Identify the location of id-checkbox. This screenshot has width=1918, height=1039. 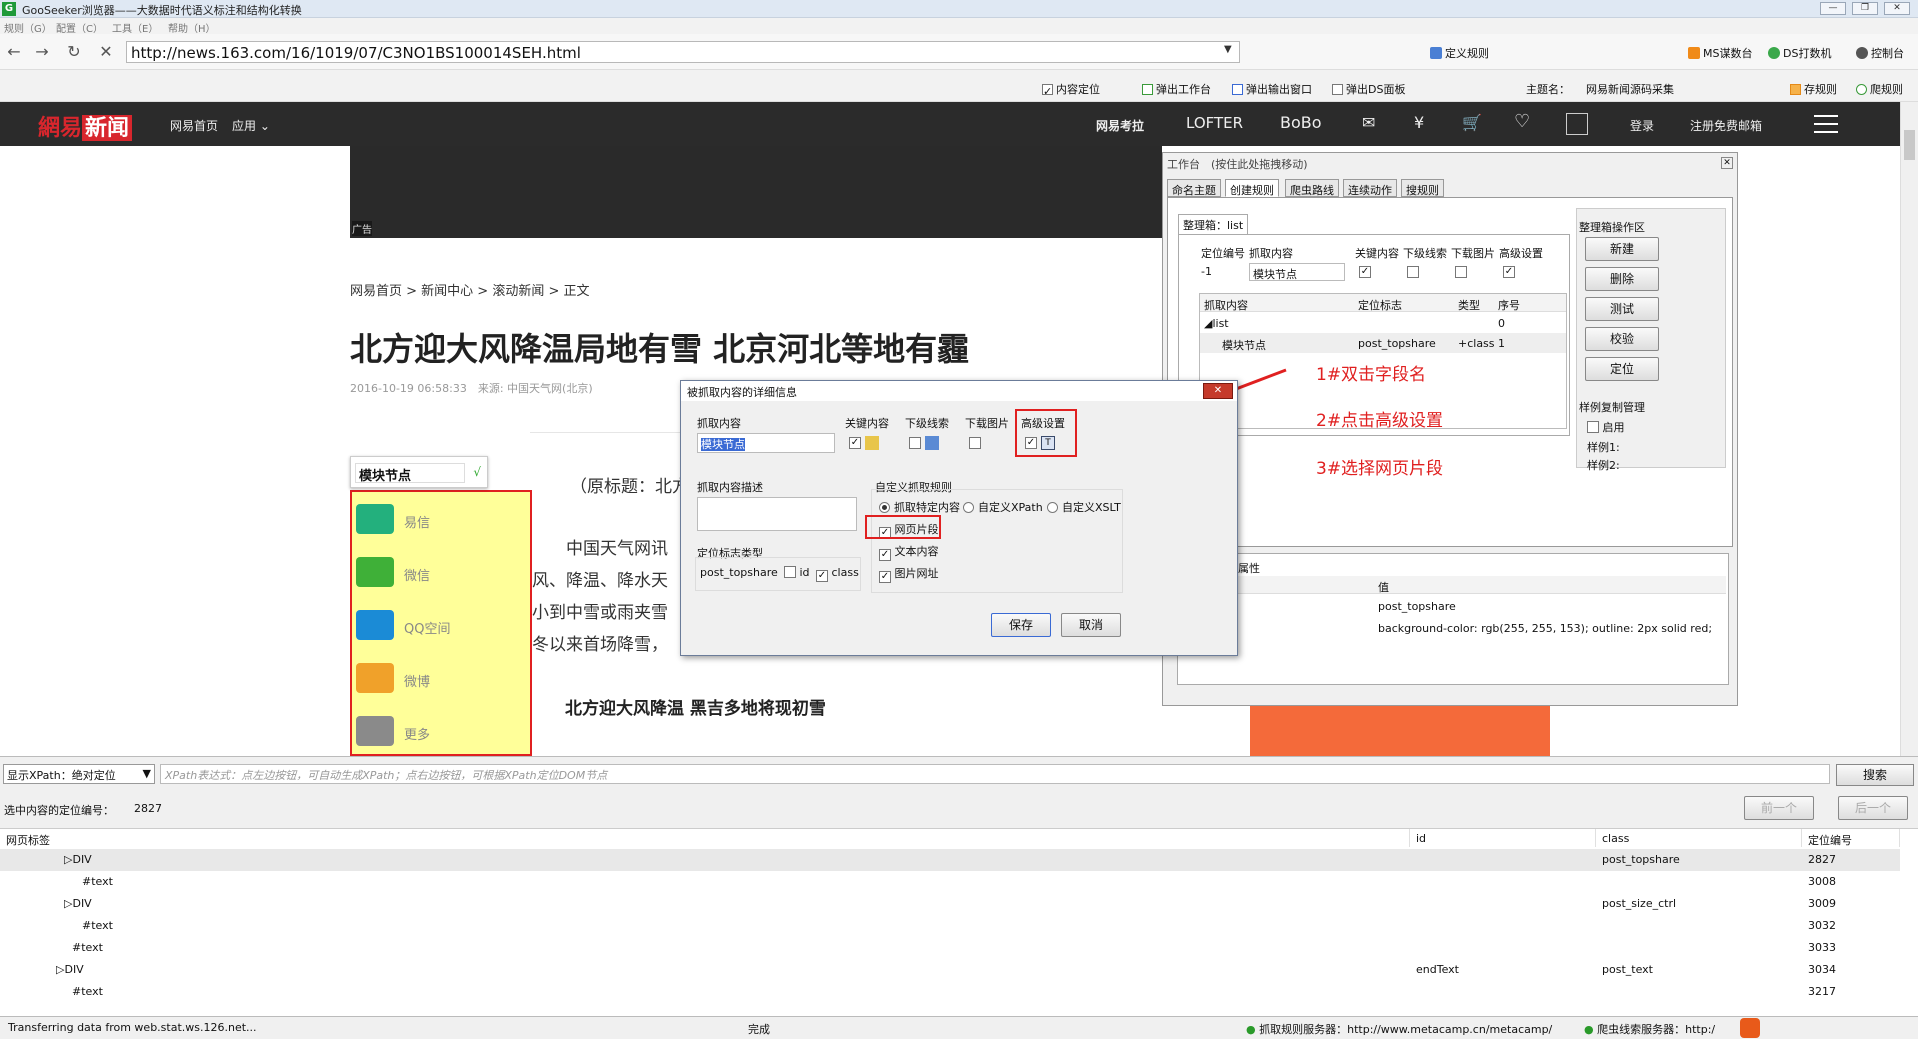
(790, 572).